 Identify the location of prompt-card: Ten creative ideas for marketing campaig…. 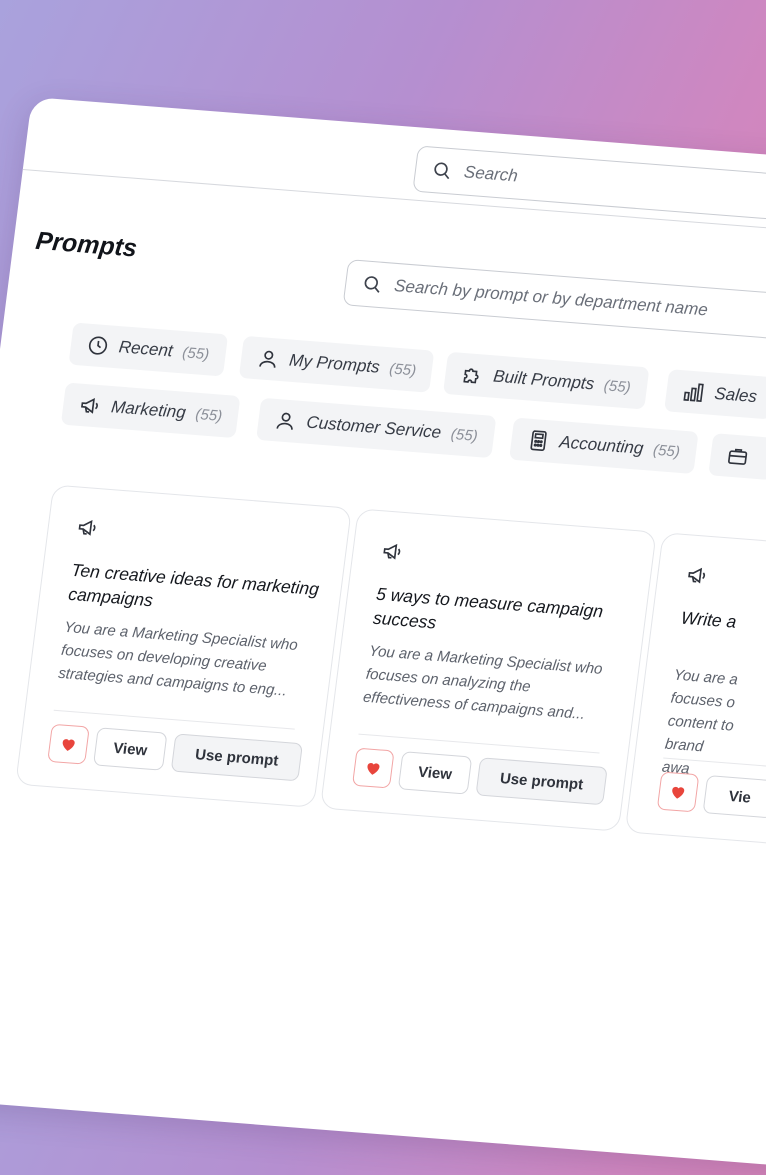
(184, 646).